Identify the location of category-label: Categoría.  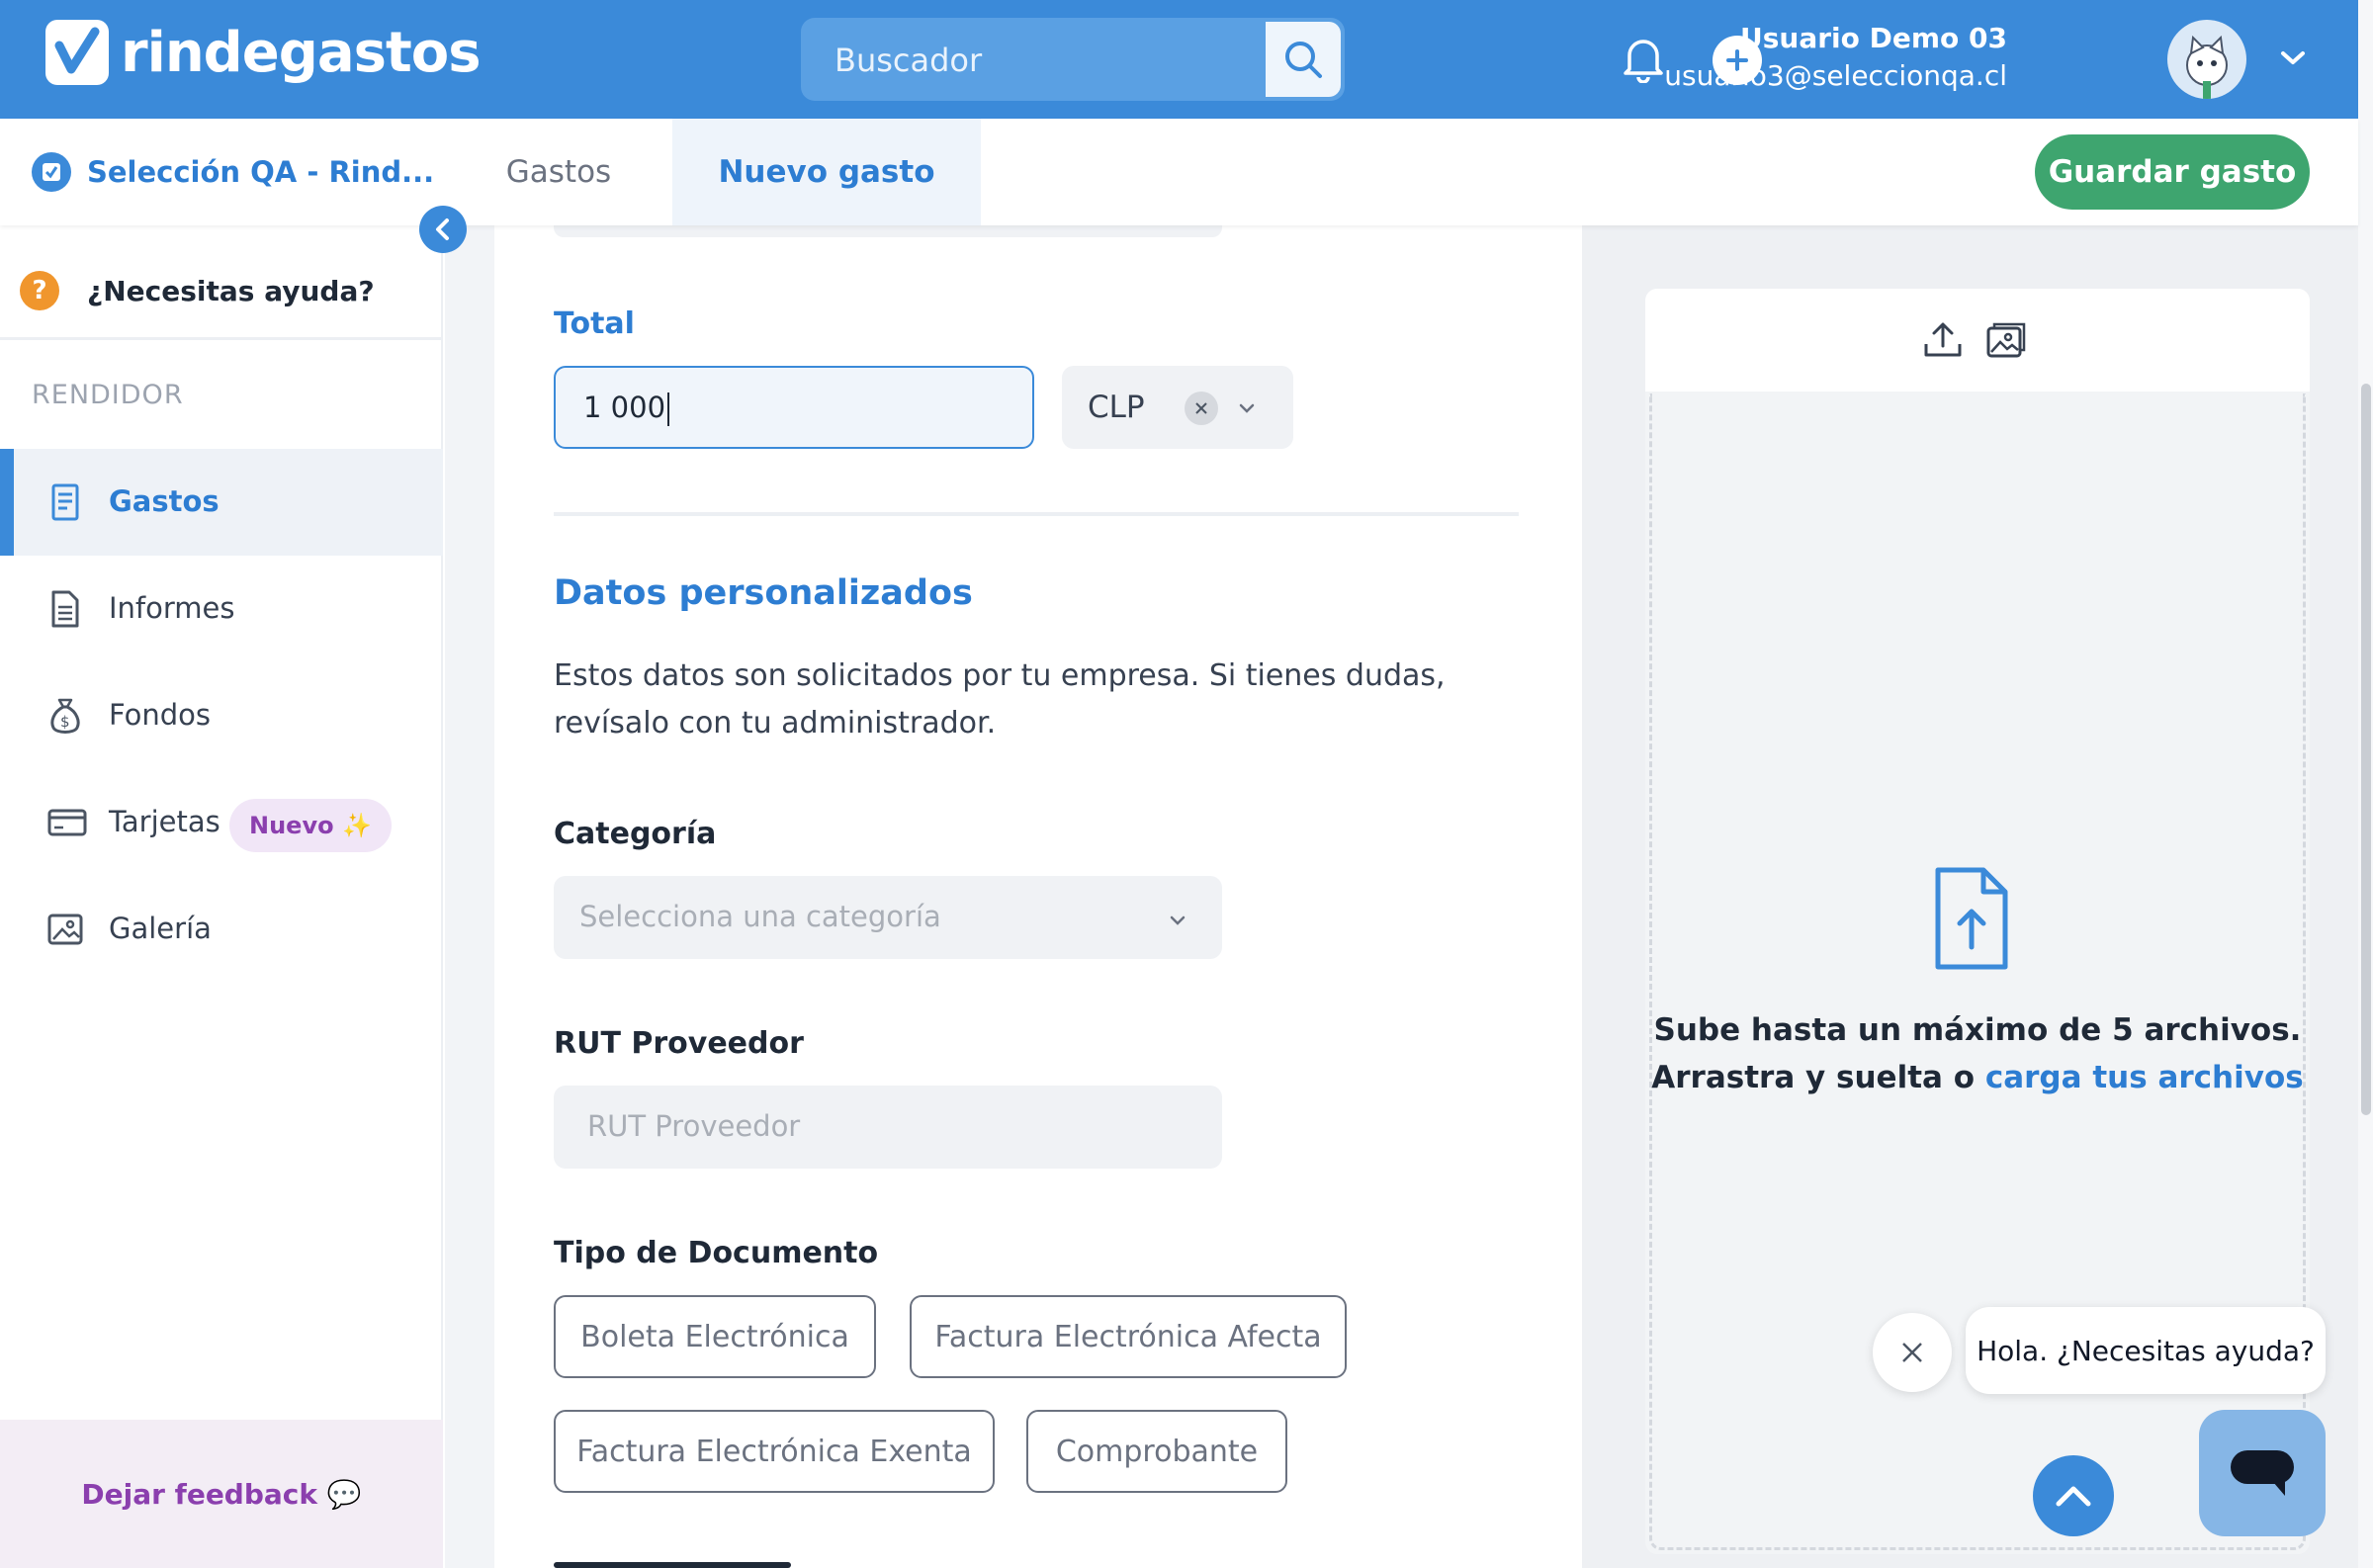
(635, 834).